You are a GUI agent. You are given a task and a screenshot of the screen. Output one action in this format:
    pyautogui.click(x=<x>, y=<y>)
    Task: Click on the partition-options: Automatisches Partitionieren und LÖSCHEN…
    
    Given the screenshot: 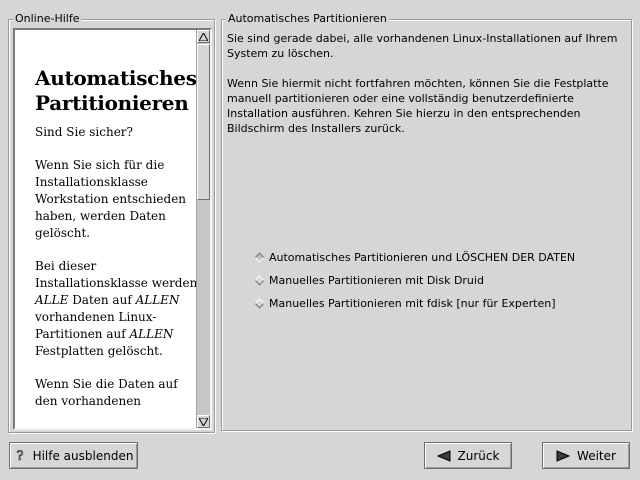 What is the action you would take?
    pyautogui.click(x=414, y=283)
    